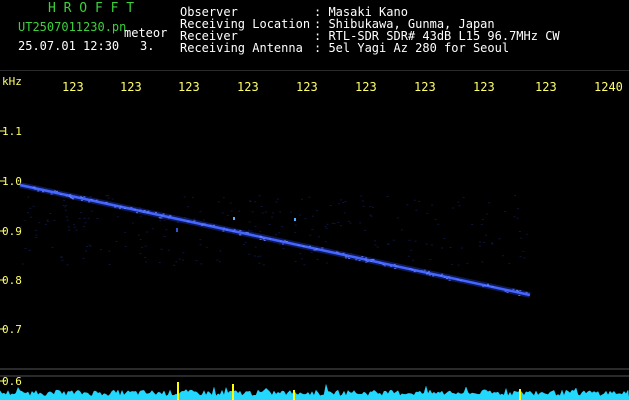 This screenshot has width=629, height=400. What do you see at coordinates (314, 392) in the screenshot?
I see `spectrum-trace` at bounding box center [314, 392].